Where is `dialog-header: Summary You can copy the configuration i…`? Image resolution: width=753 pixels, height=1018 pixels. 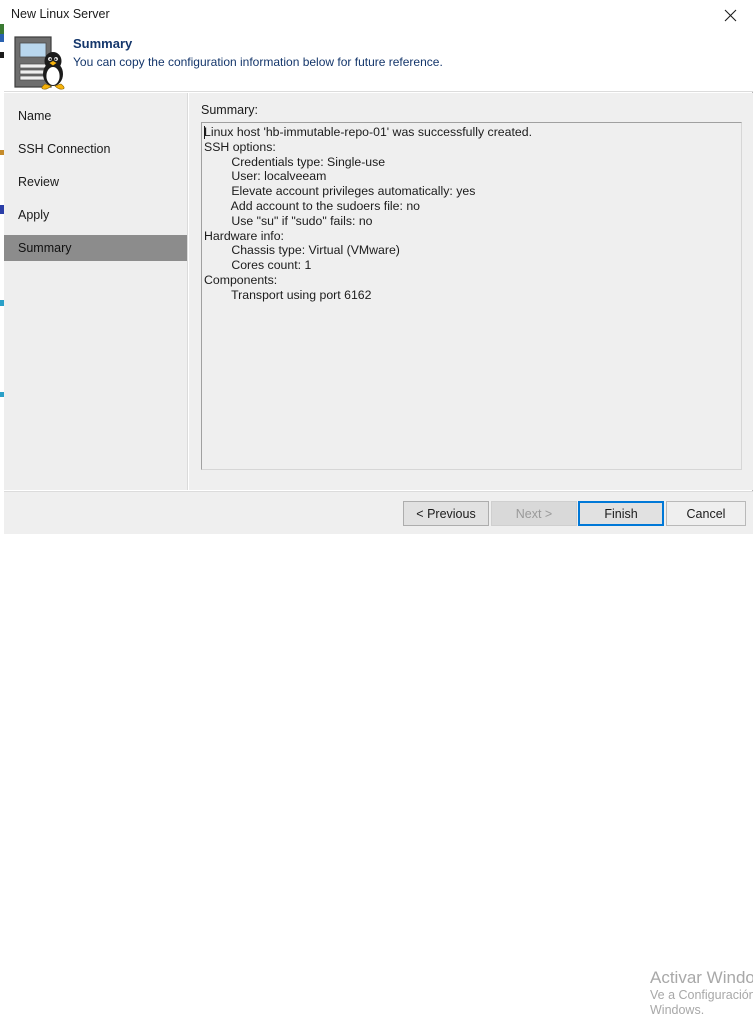
dialog-header: Summary You can copy the configuration i… is located at coordinates (378, 61).